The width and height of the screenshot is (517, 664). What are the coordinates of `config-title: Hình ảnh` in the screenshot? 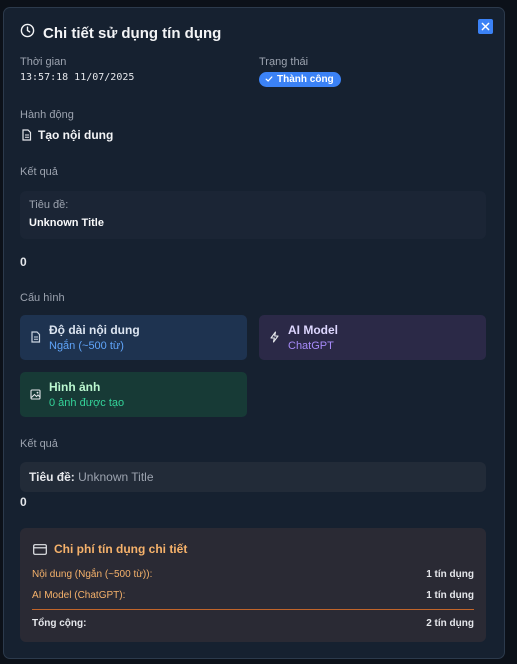 It's located at (75, 387).